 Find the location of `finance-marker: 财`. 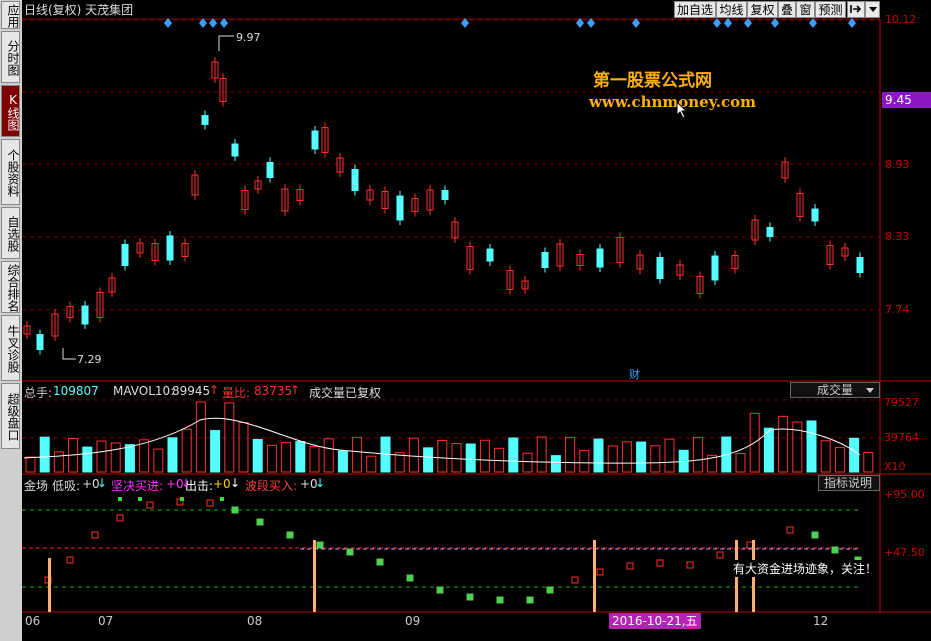

finance-marker: 财 is located at coordinates (634, 374).